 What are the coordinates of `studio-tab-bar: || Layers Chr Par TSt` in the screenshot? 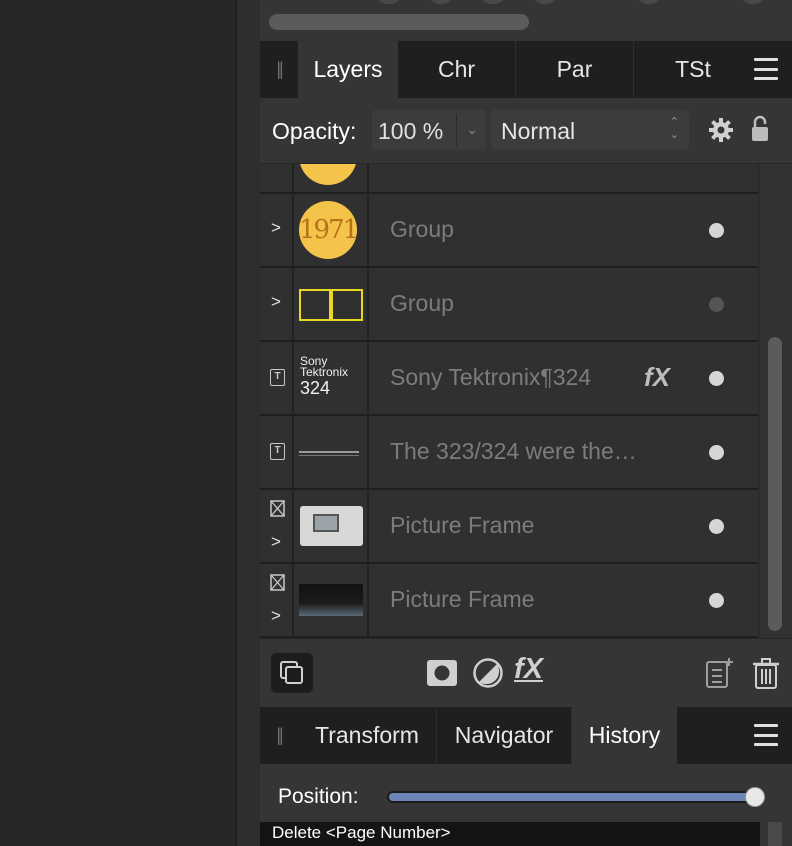 It's located at (526, 69).